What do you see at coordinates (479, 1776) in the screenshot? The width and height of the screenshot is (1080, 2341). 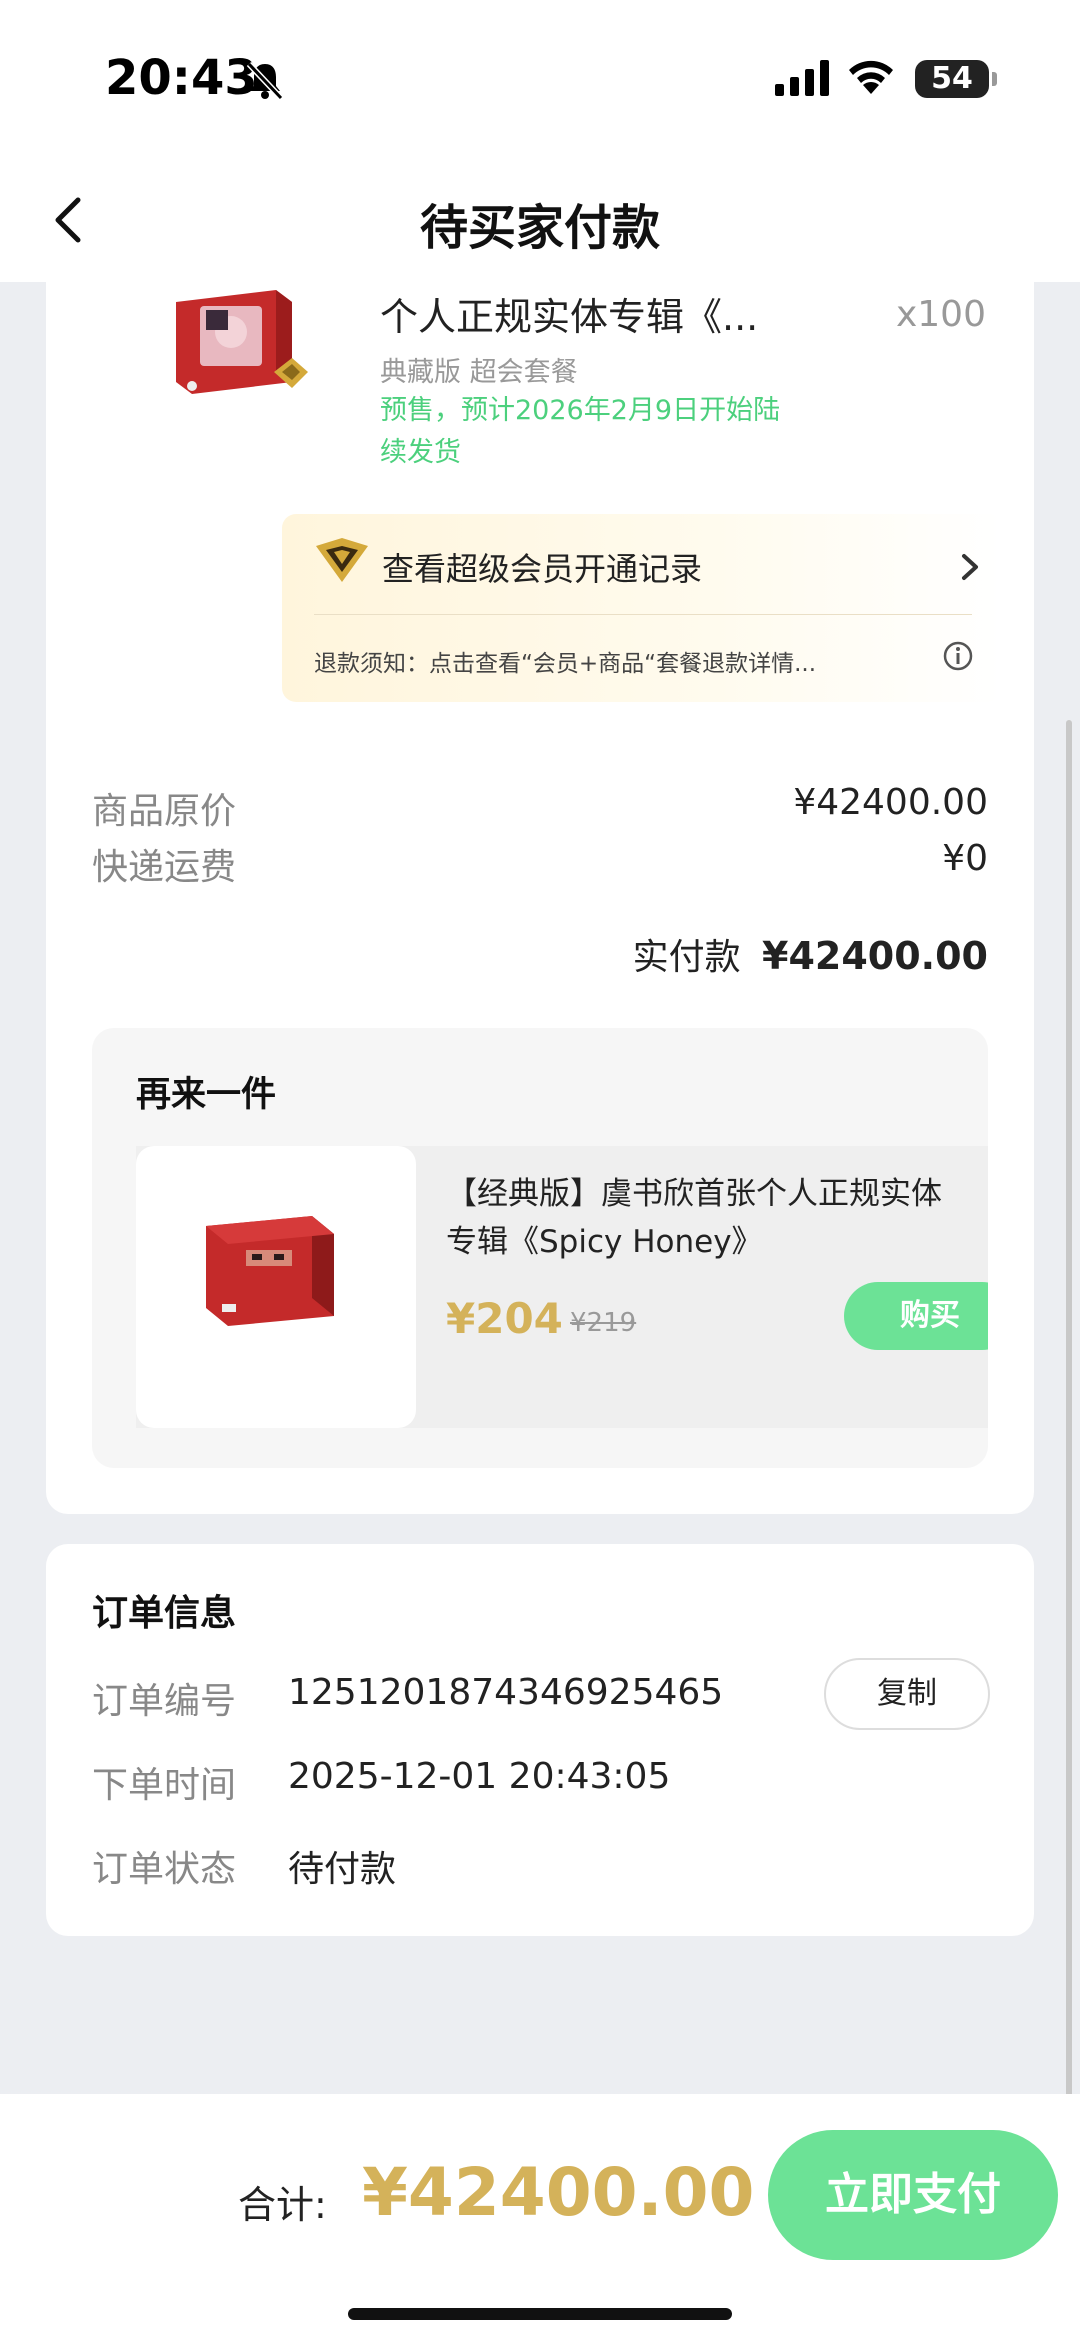 I see `order-time-value: 2025-12-01 20:43:05` at bounding box center [479, 1776].